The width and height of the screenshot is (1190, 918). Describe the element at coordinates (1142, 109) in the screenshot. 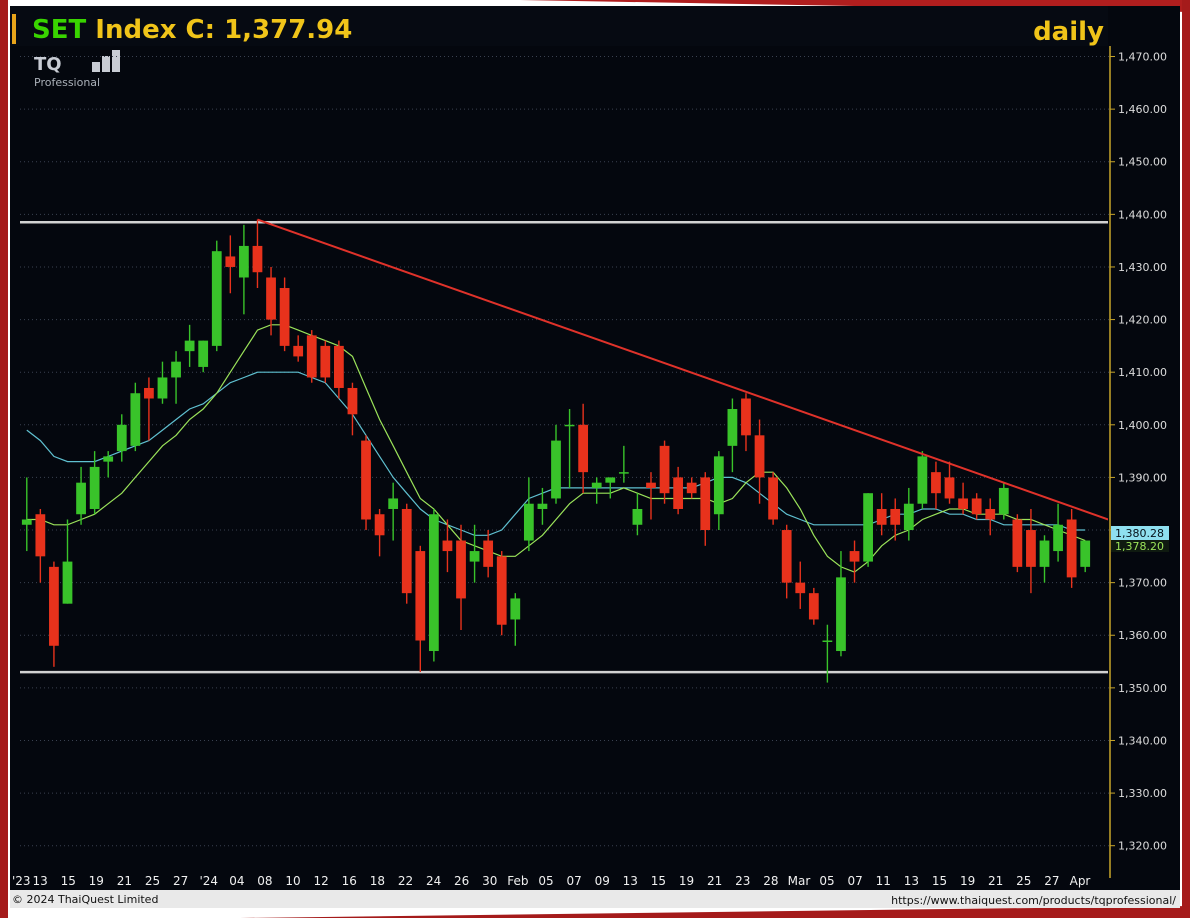

I see `y-tick-label: 1,460.00` at that location.